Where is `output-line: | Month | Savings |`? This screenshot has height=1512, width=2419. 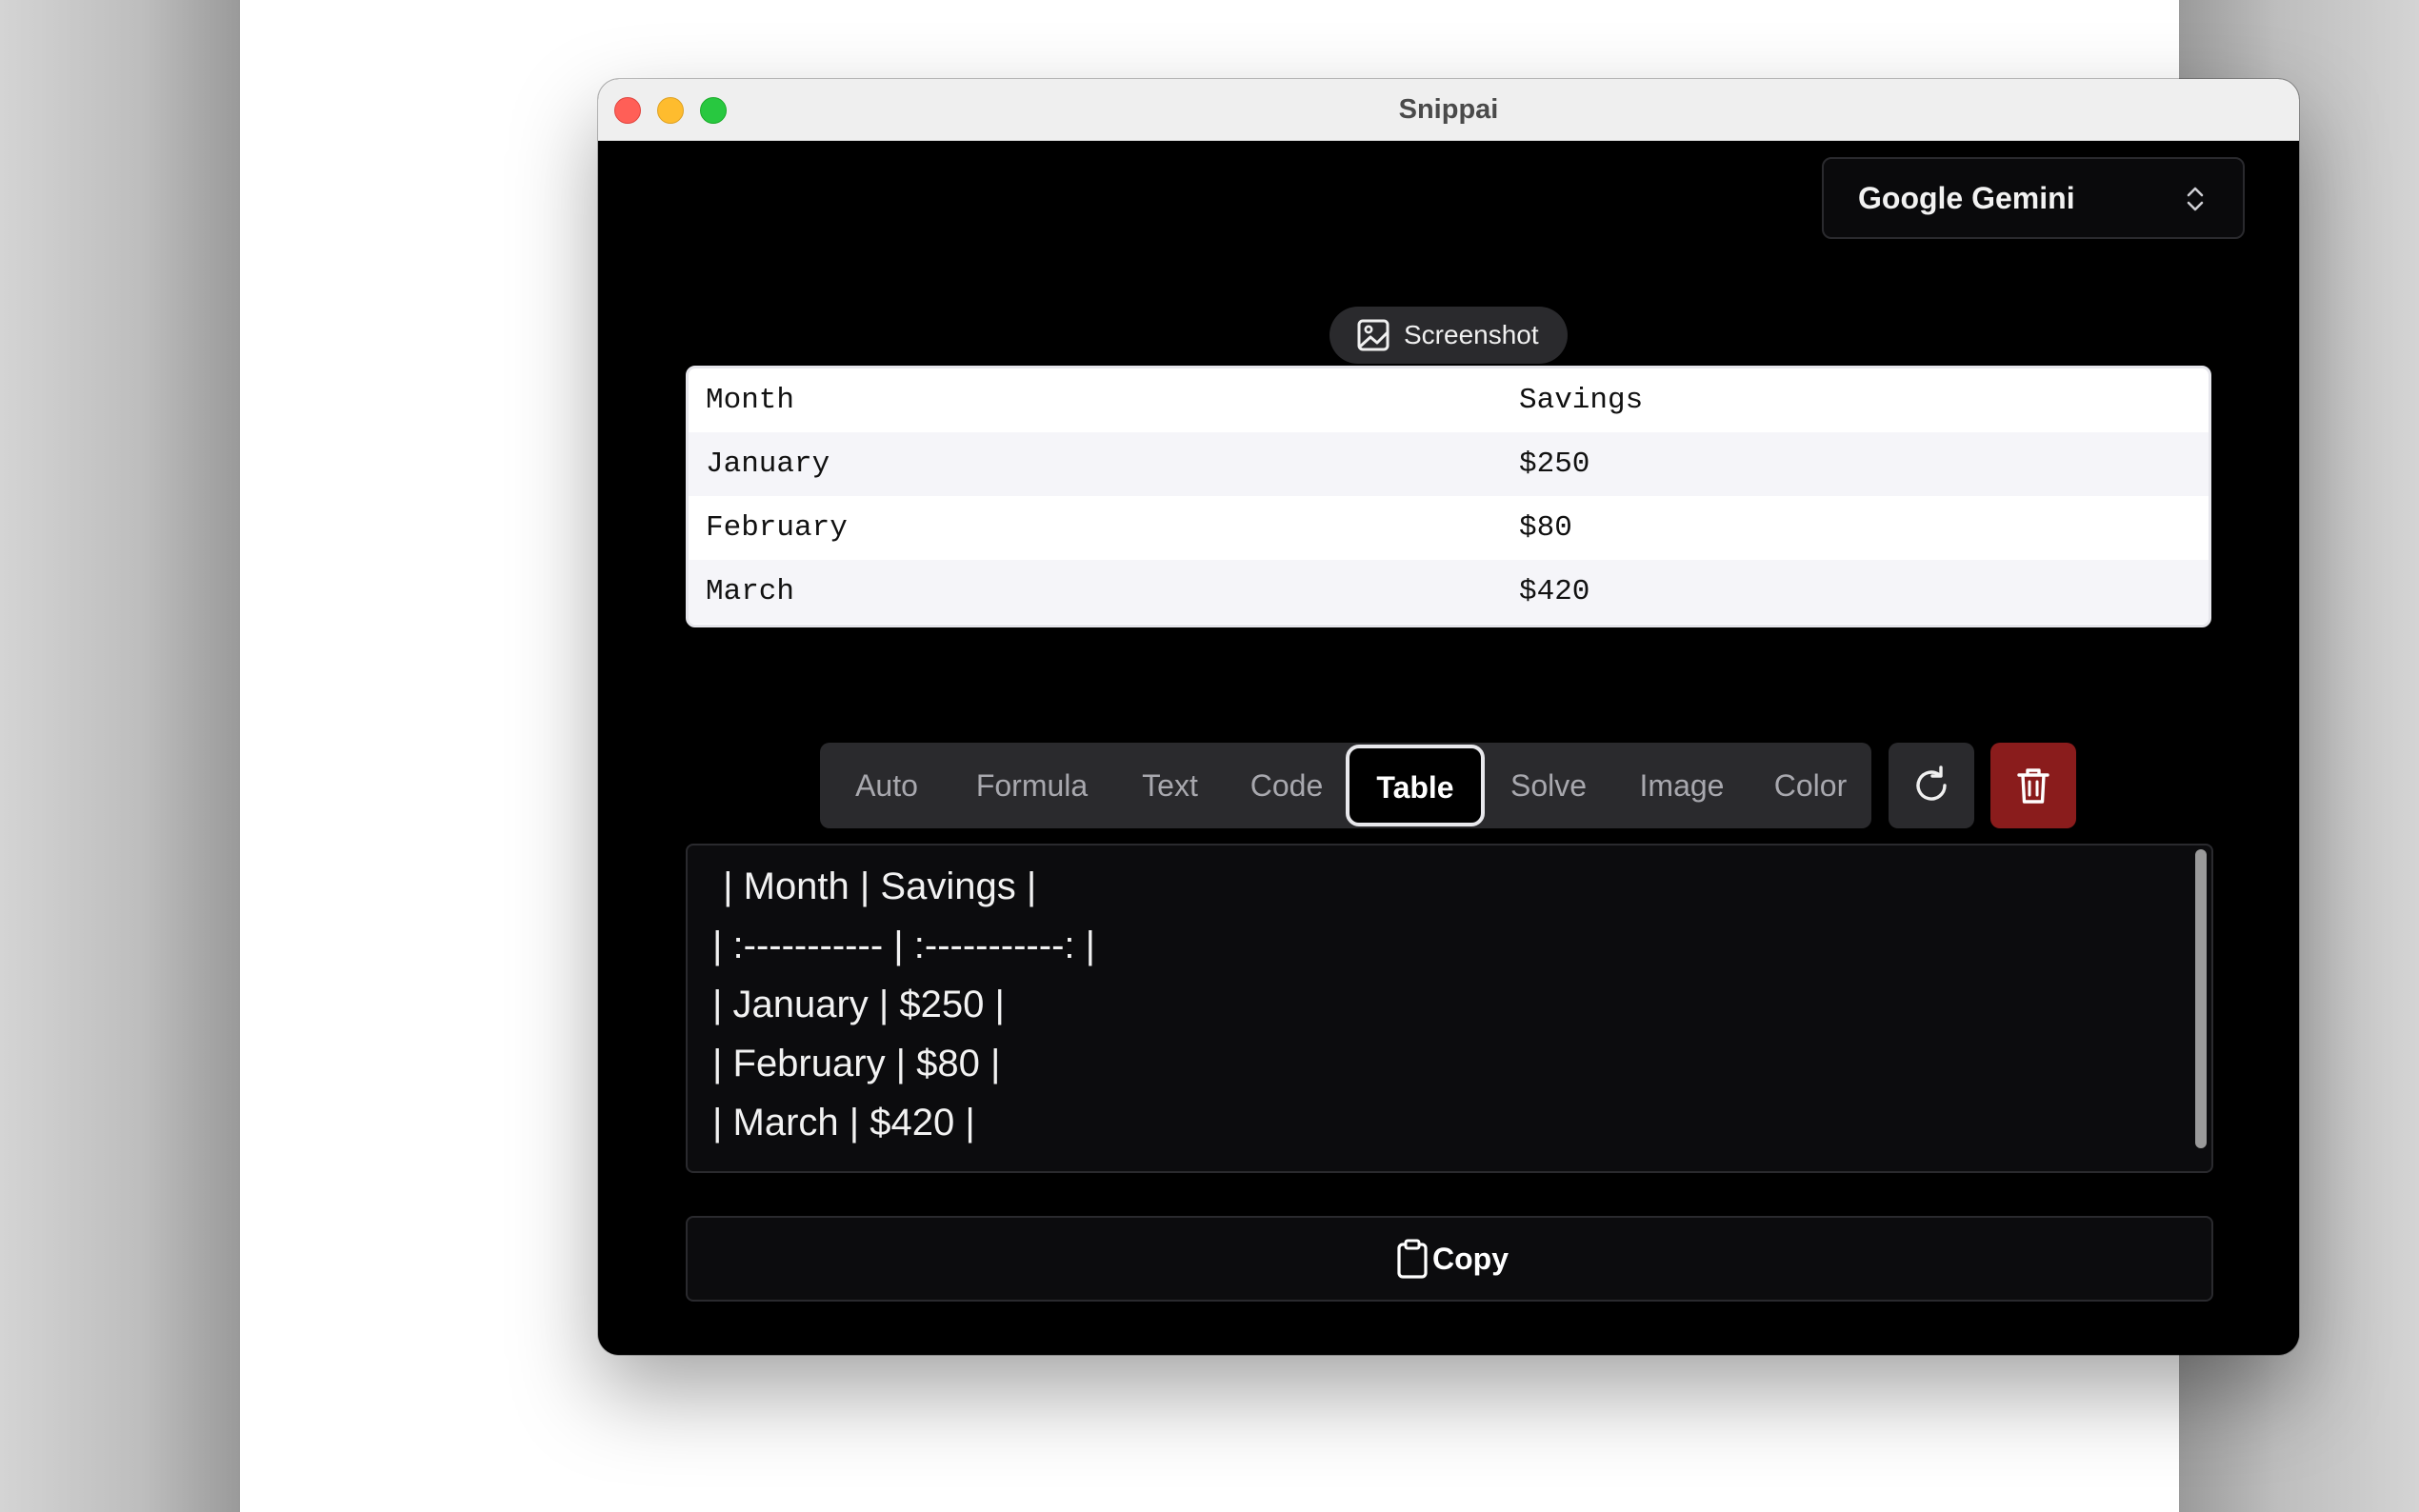 output-line: | Month | Savings | is located at coordinates (874, 886).